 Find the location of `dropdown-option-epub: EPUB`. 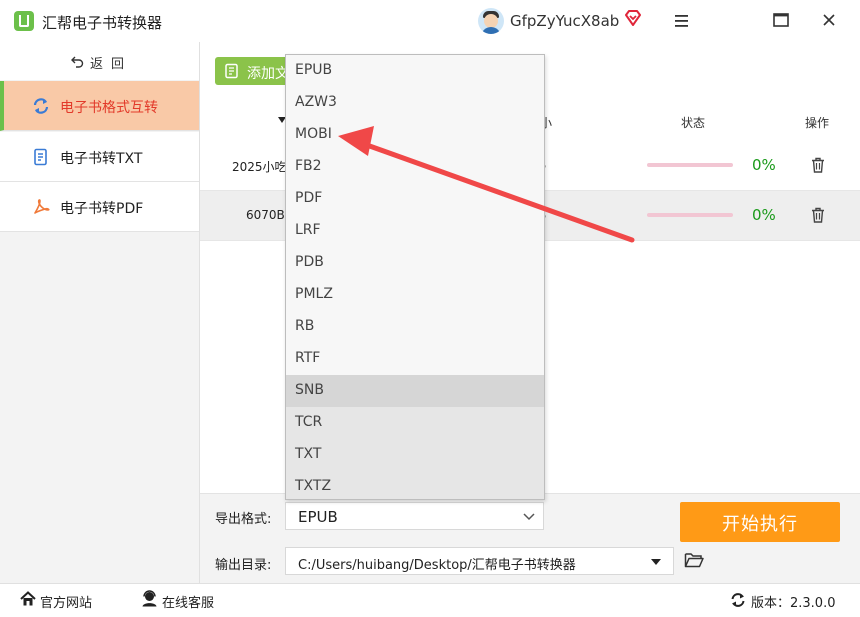

dropdown-option-epub: EPUB is located at coordinates (415, 71).